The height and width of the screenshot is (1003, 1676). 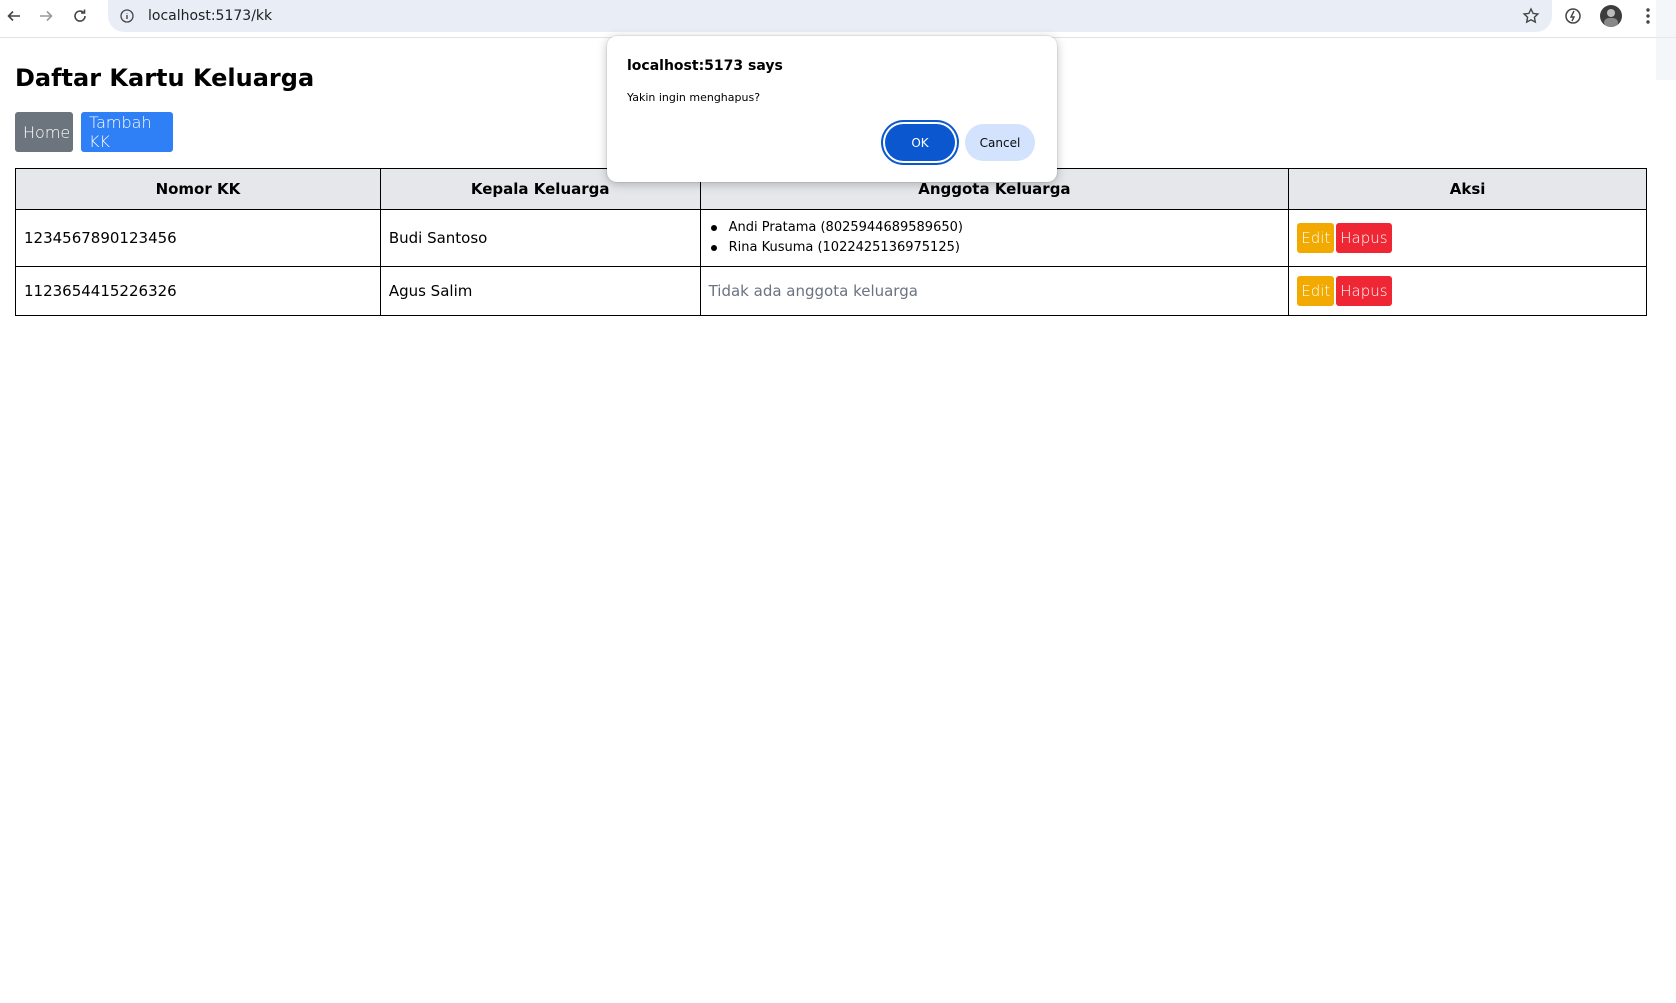 What do you see at coordinates (540, 238) in the screenshot?
I see `cell-kepala-keluarga: Budi Santoso` at bounding box center [540, 238].